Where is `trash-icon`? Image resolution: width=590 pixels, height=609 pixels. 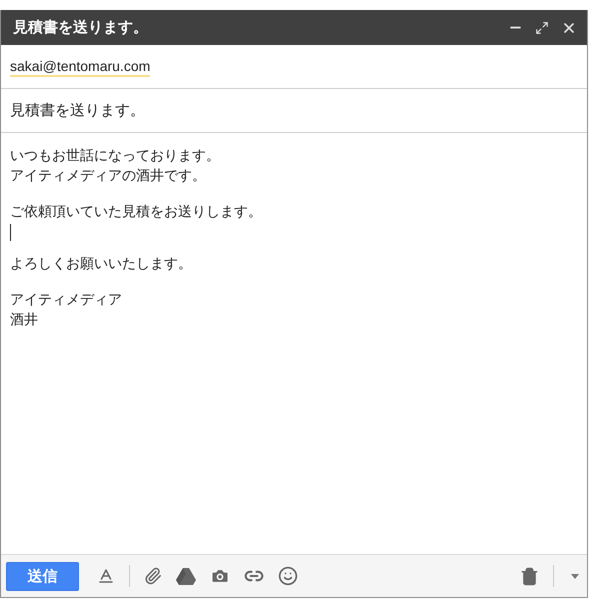
trash-icon is located at coordinates (529, 576).